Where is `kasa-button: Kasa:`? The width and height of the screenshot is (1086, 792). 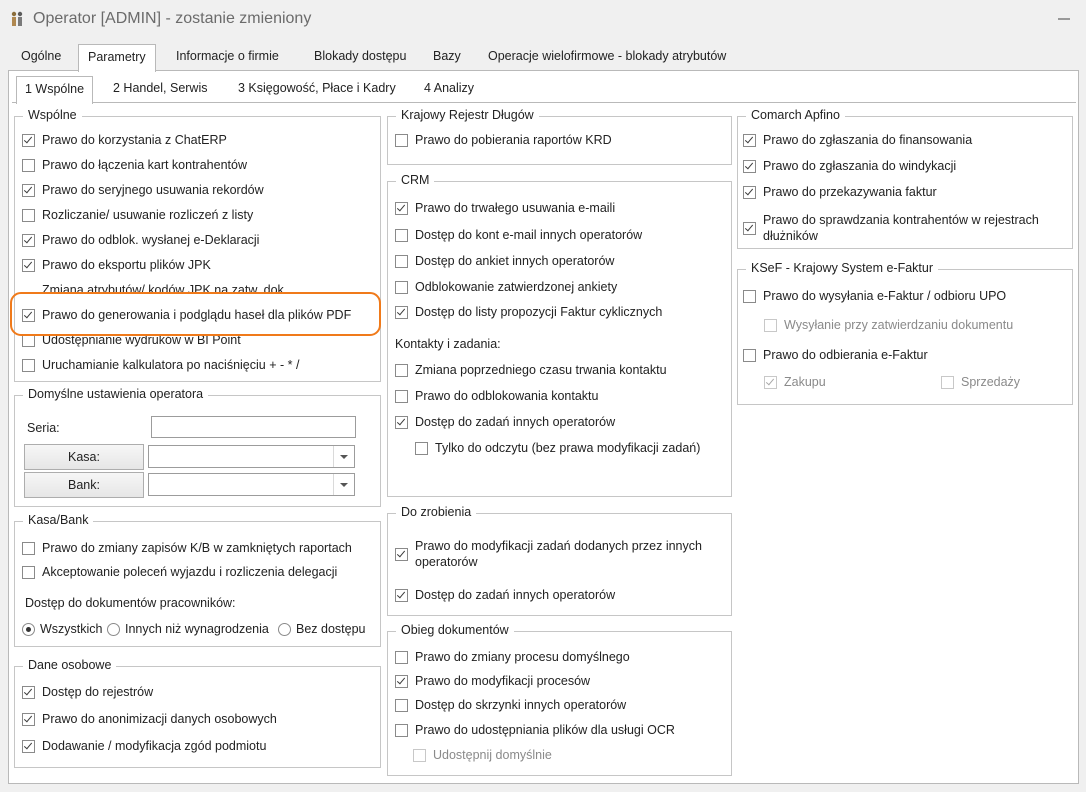 kasa-button: Kasa: is located at coordinates (84, 457).